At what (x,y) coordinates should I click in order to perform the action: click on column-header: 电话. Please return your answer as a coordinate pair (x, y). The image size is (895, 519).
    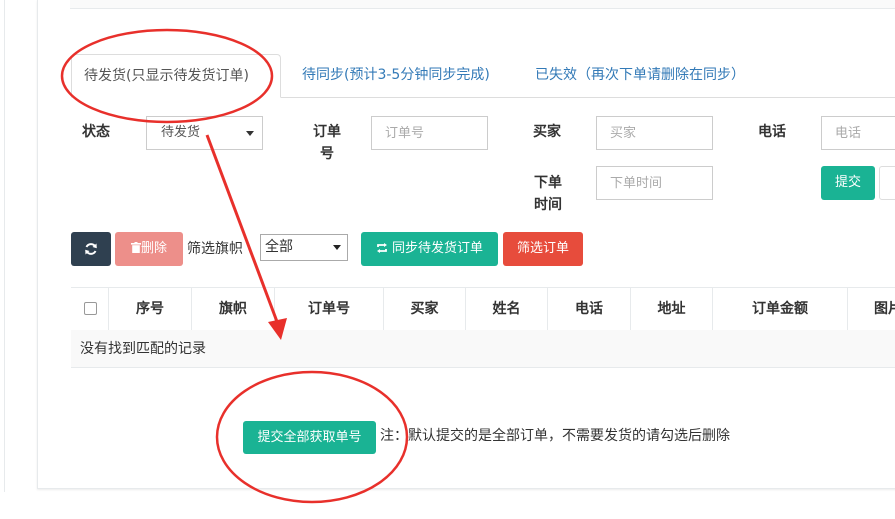
    Looking at the image, I should click on (589, 309).